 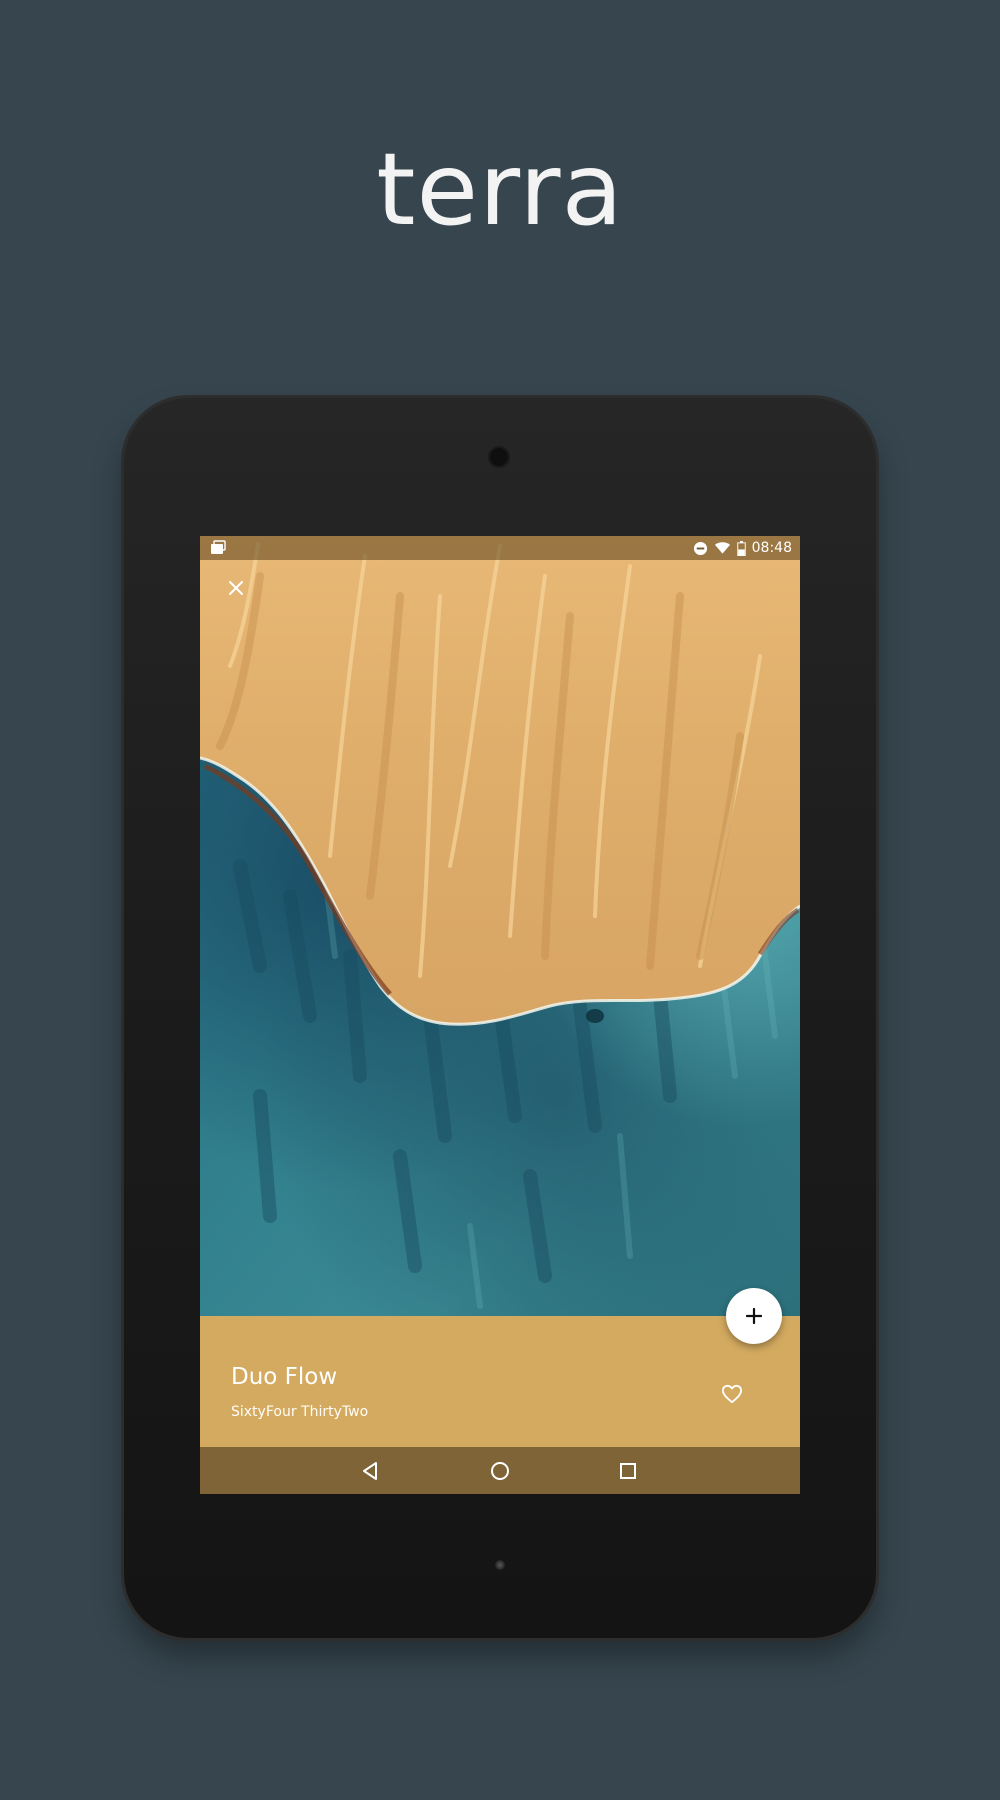 I want to click on notification-icon, so click(x=218, y=547).